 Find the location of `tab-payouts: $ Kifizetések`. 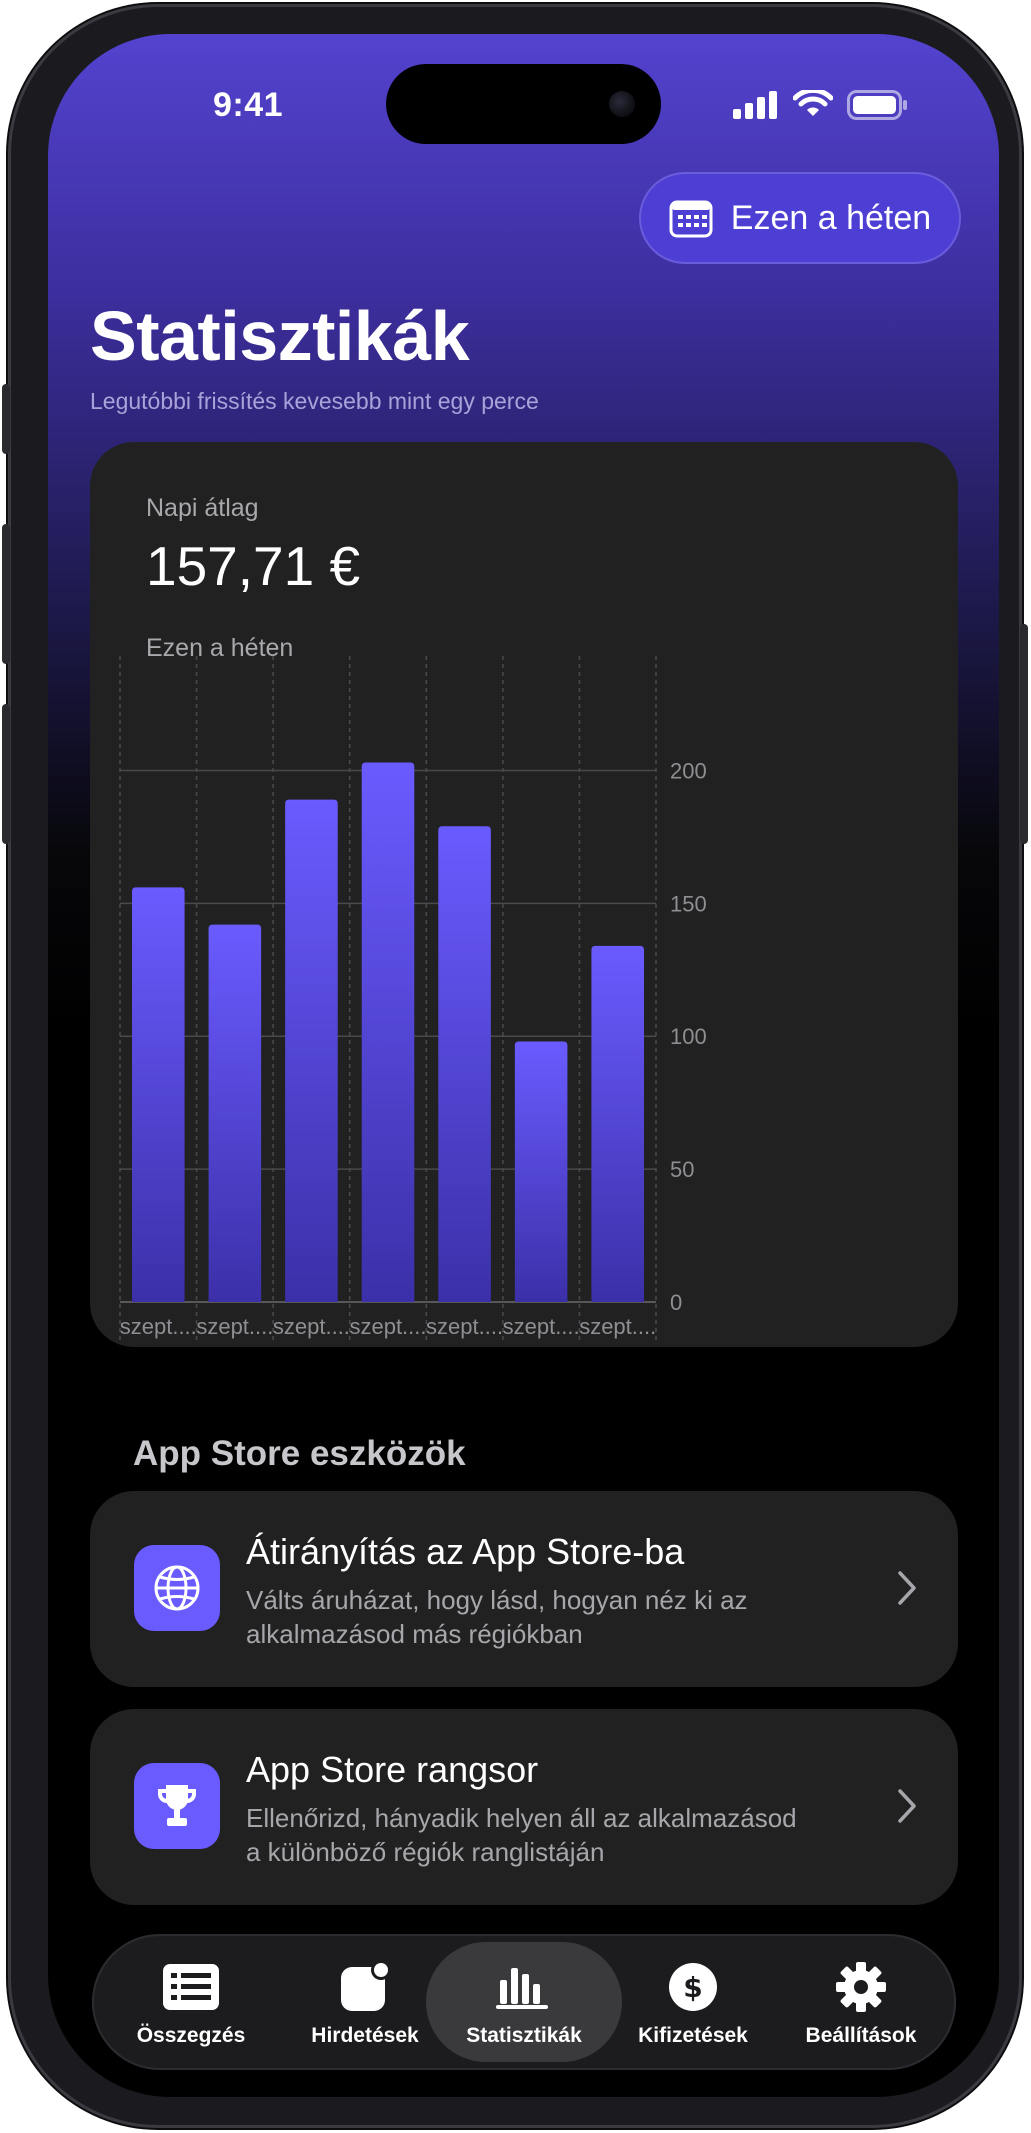

tab-payouts: $ Kifizetések is located at coordinates (693, 2002).